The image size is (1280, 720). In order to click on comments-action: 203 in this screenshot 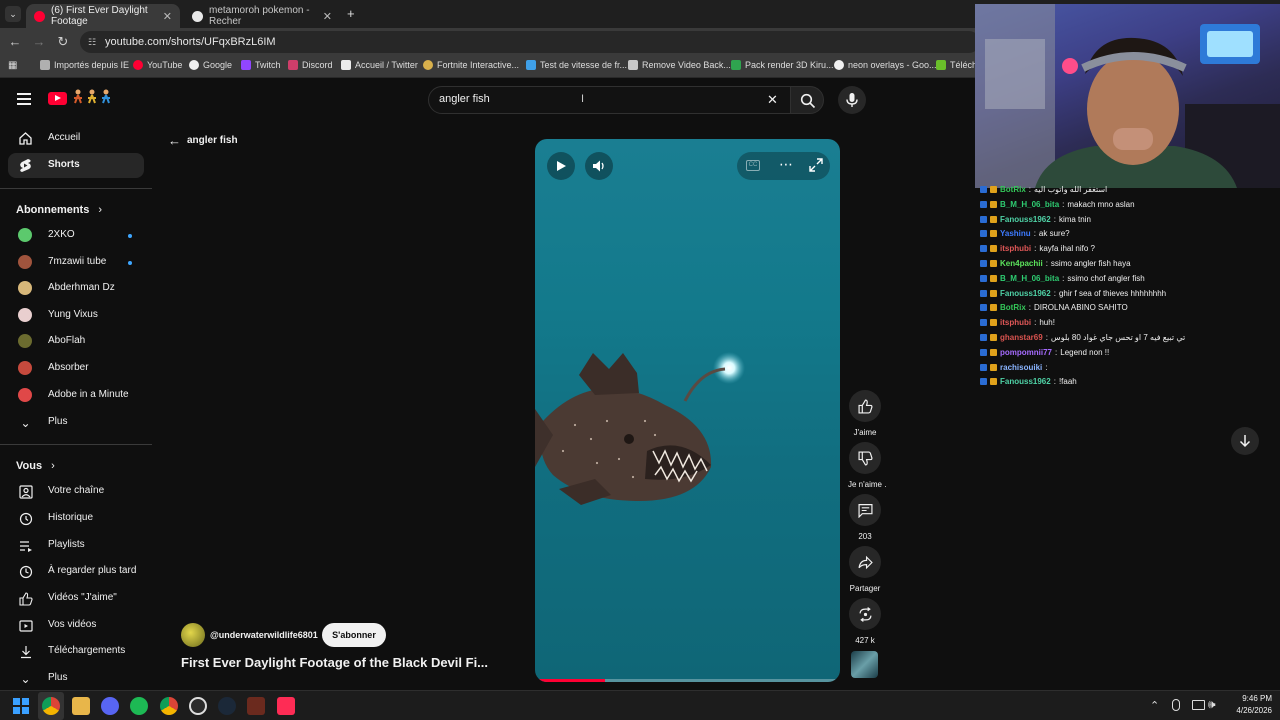, I will do `click(865, 517)`.